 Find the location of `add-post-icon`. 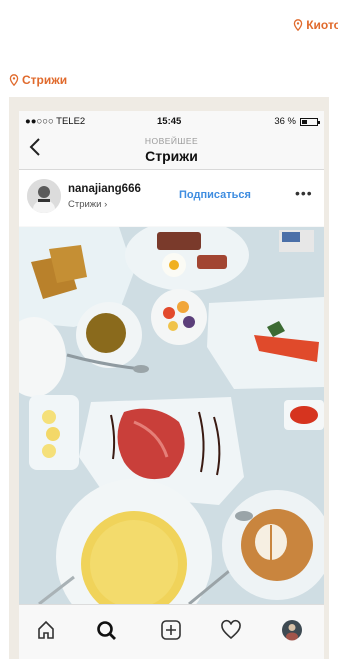

add-post-icon is located at coordinates (171, 630).